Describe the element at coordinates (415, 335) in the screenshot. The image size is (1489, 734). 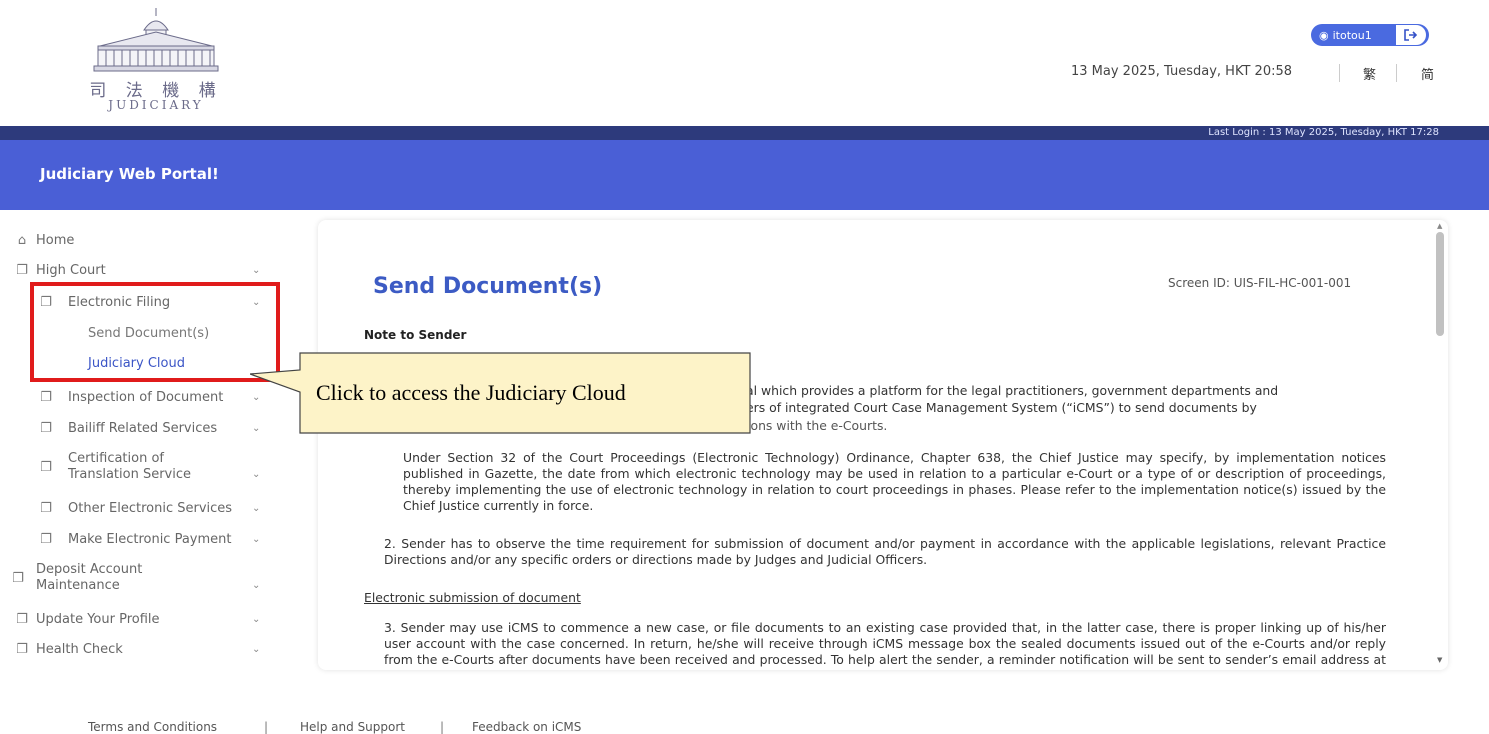
I see `note-title: Note to Sender` at that location.